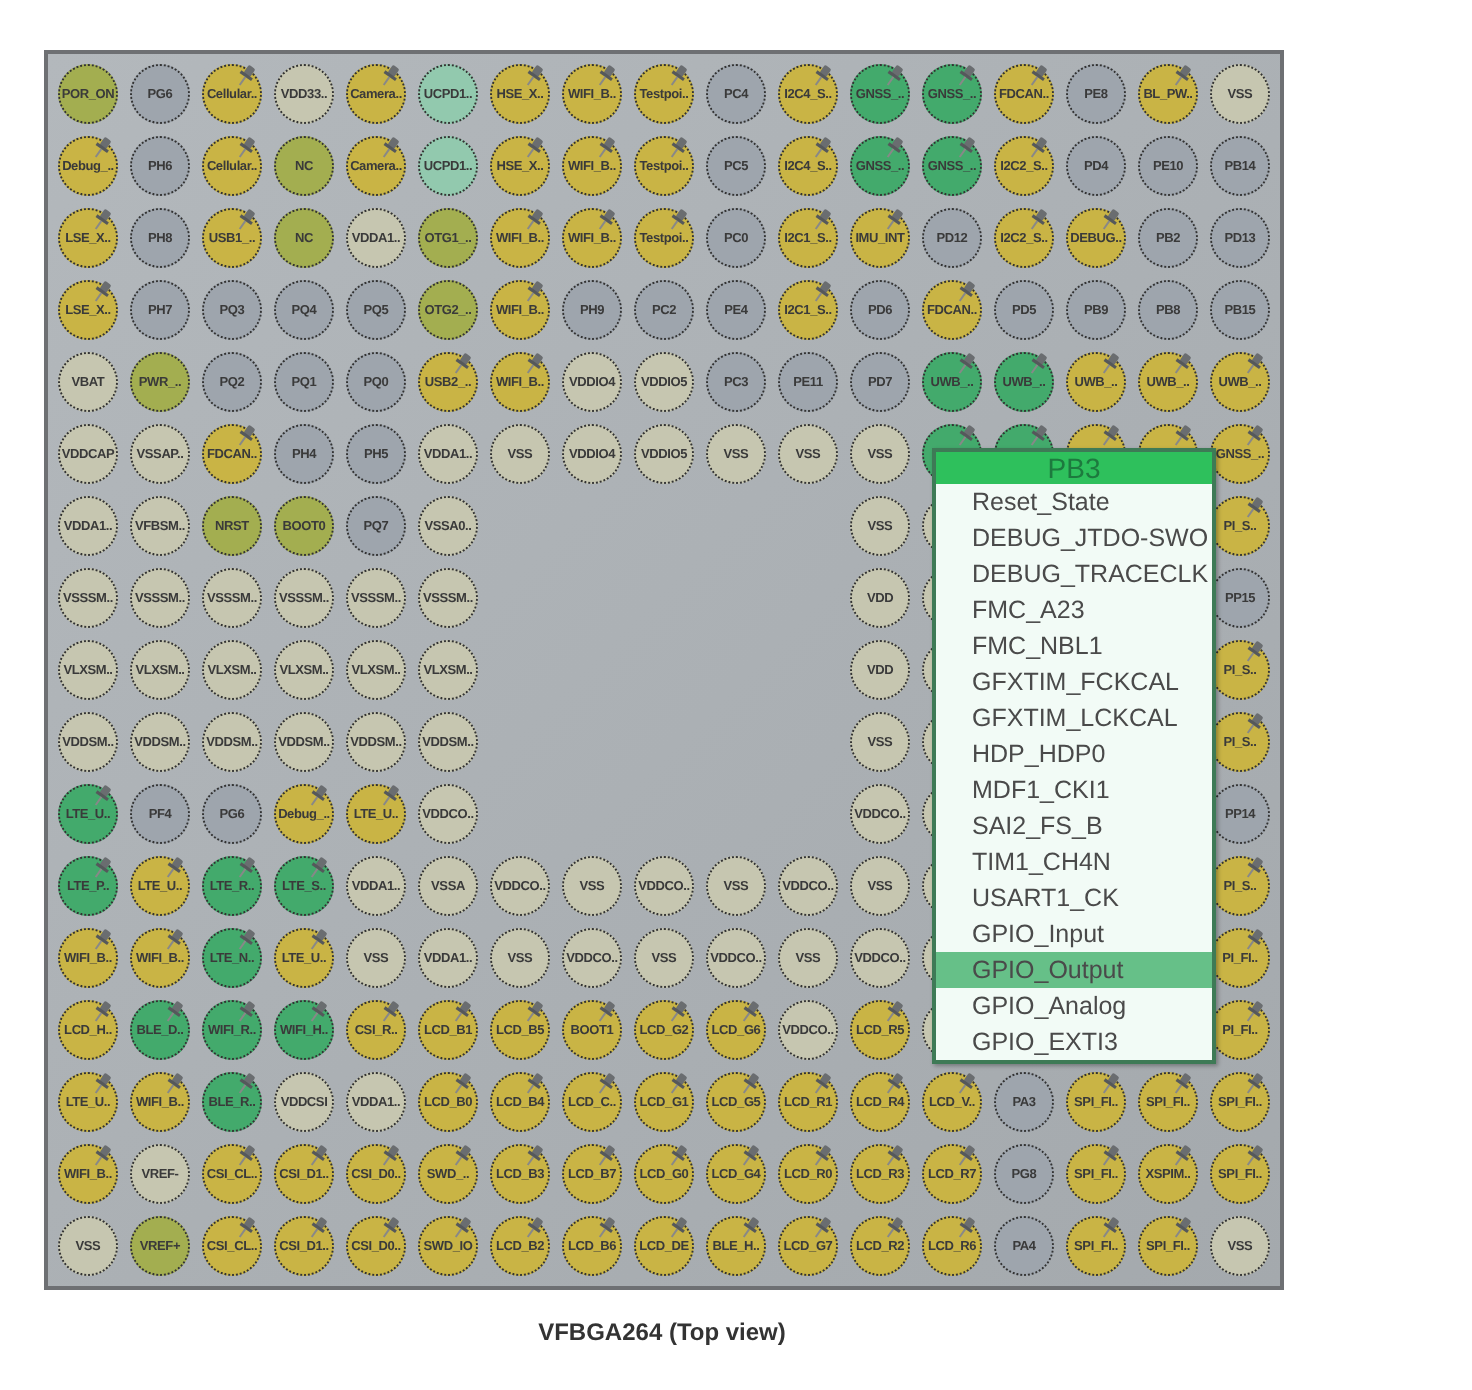  I want to click on package-caption: VFBGA264 (Top view), so click(662, 1332).